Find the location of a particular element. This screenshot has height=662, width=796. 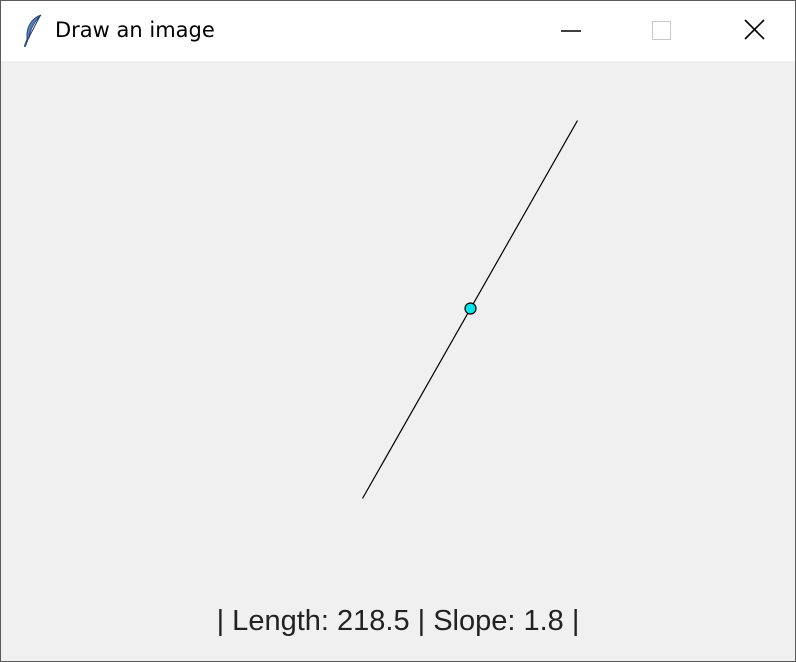

minimize-button is located at coordinates (571, 31).